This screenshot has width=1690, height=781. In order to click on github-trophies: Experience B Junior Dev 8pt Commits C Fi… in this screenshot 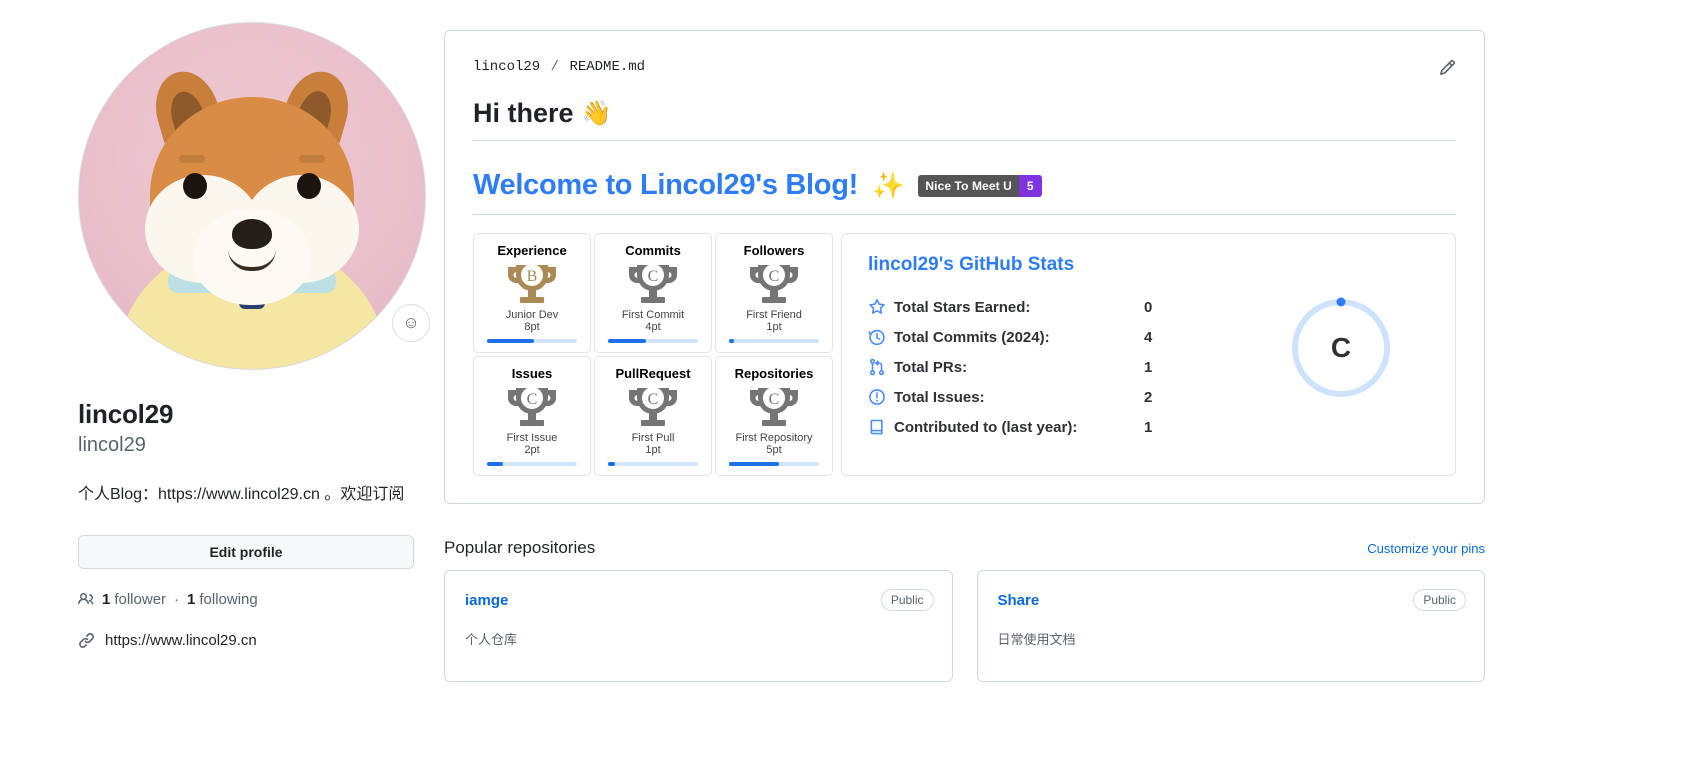, I will do `click(653, 356)`.